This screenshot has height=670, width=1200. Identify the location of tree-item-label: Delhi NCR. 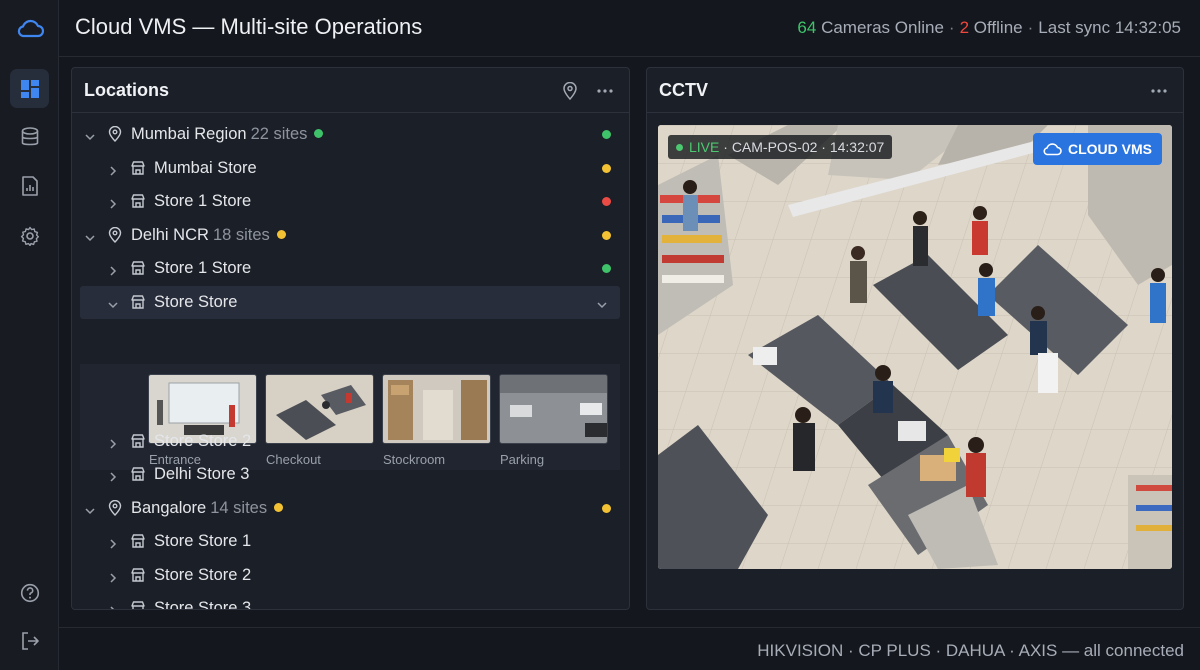
(170, 235).